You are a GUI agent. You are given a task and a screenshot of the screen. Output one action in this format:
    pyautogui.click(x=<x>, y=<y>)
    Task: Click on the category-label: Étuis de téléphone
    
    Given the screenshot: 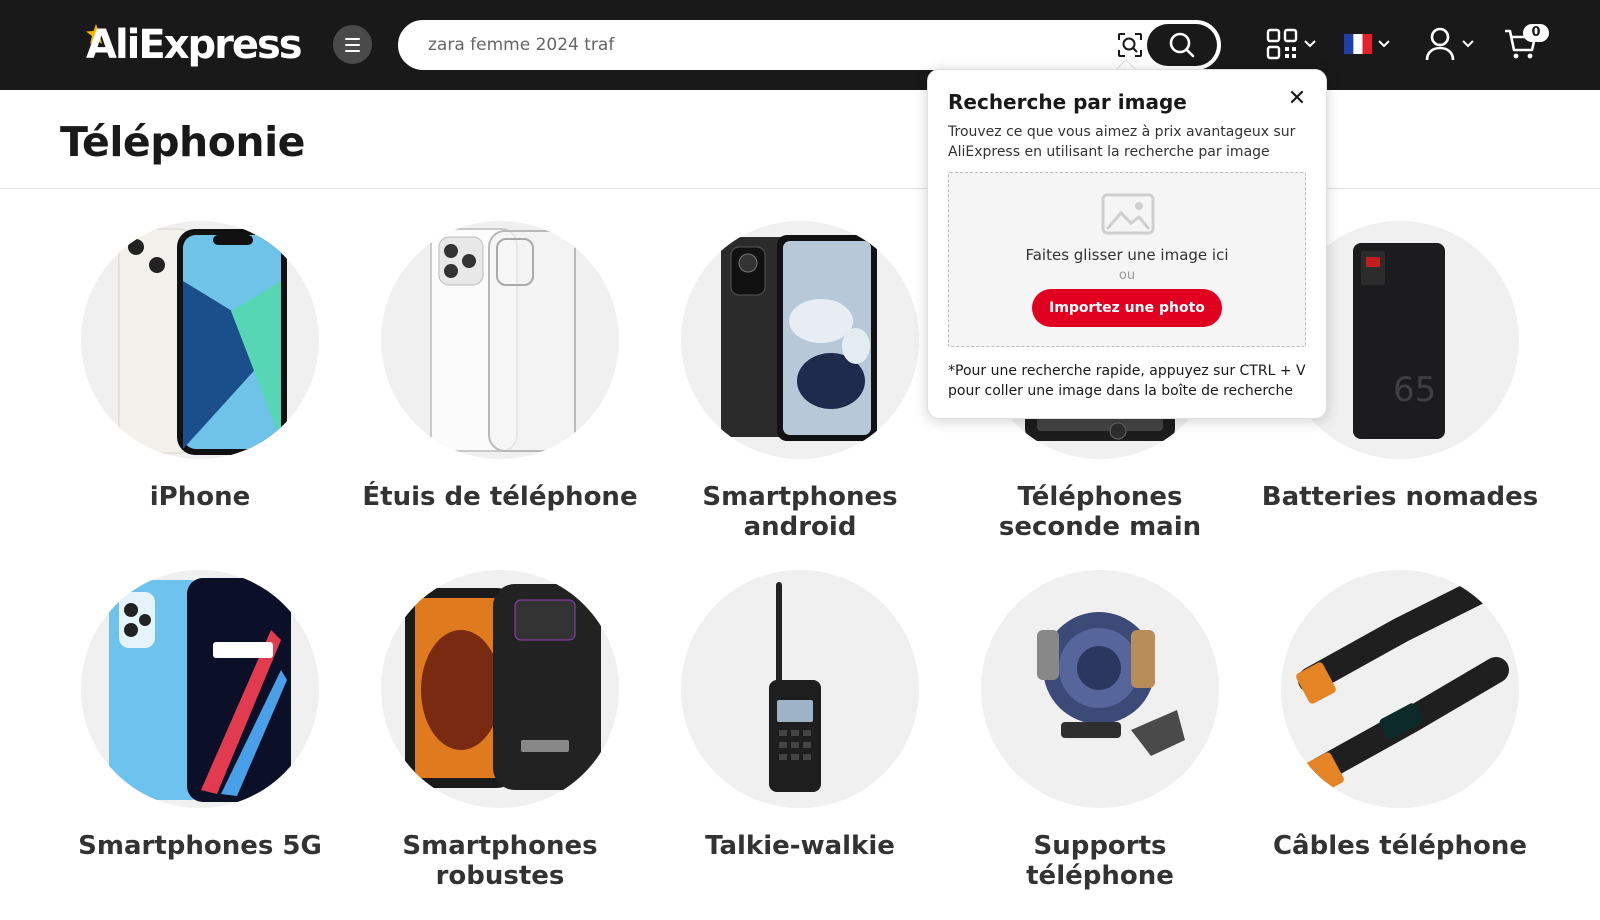 What is the action you would take?
    pyautogui.click(x=500, y=497)
    